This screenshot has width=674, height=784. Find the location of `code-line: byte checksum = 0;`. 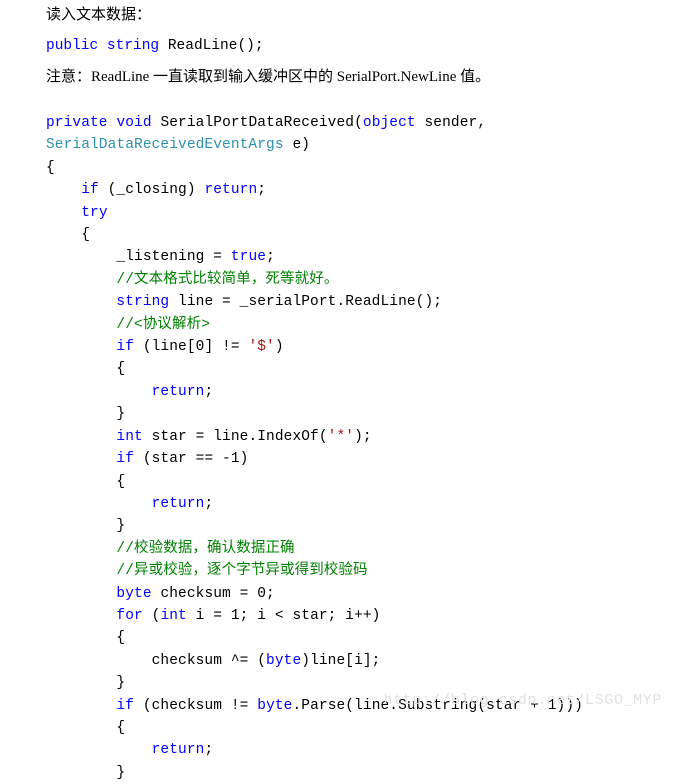

code-line: byte checksum = 0; is located at coordinates (356, 594).